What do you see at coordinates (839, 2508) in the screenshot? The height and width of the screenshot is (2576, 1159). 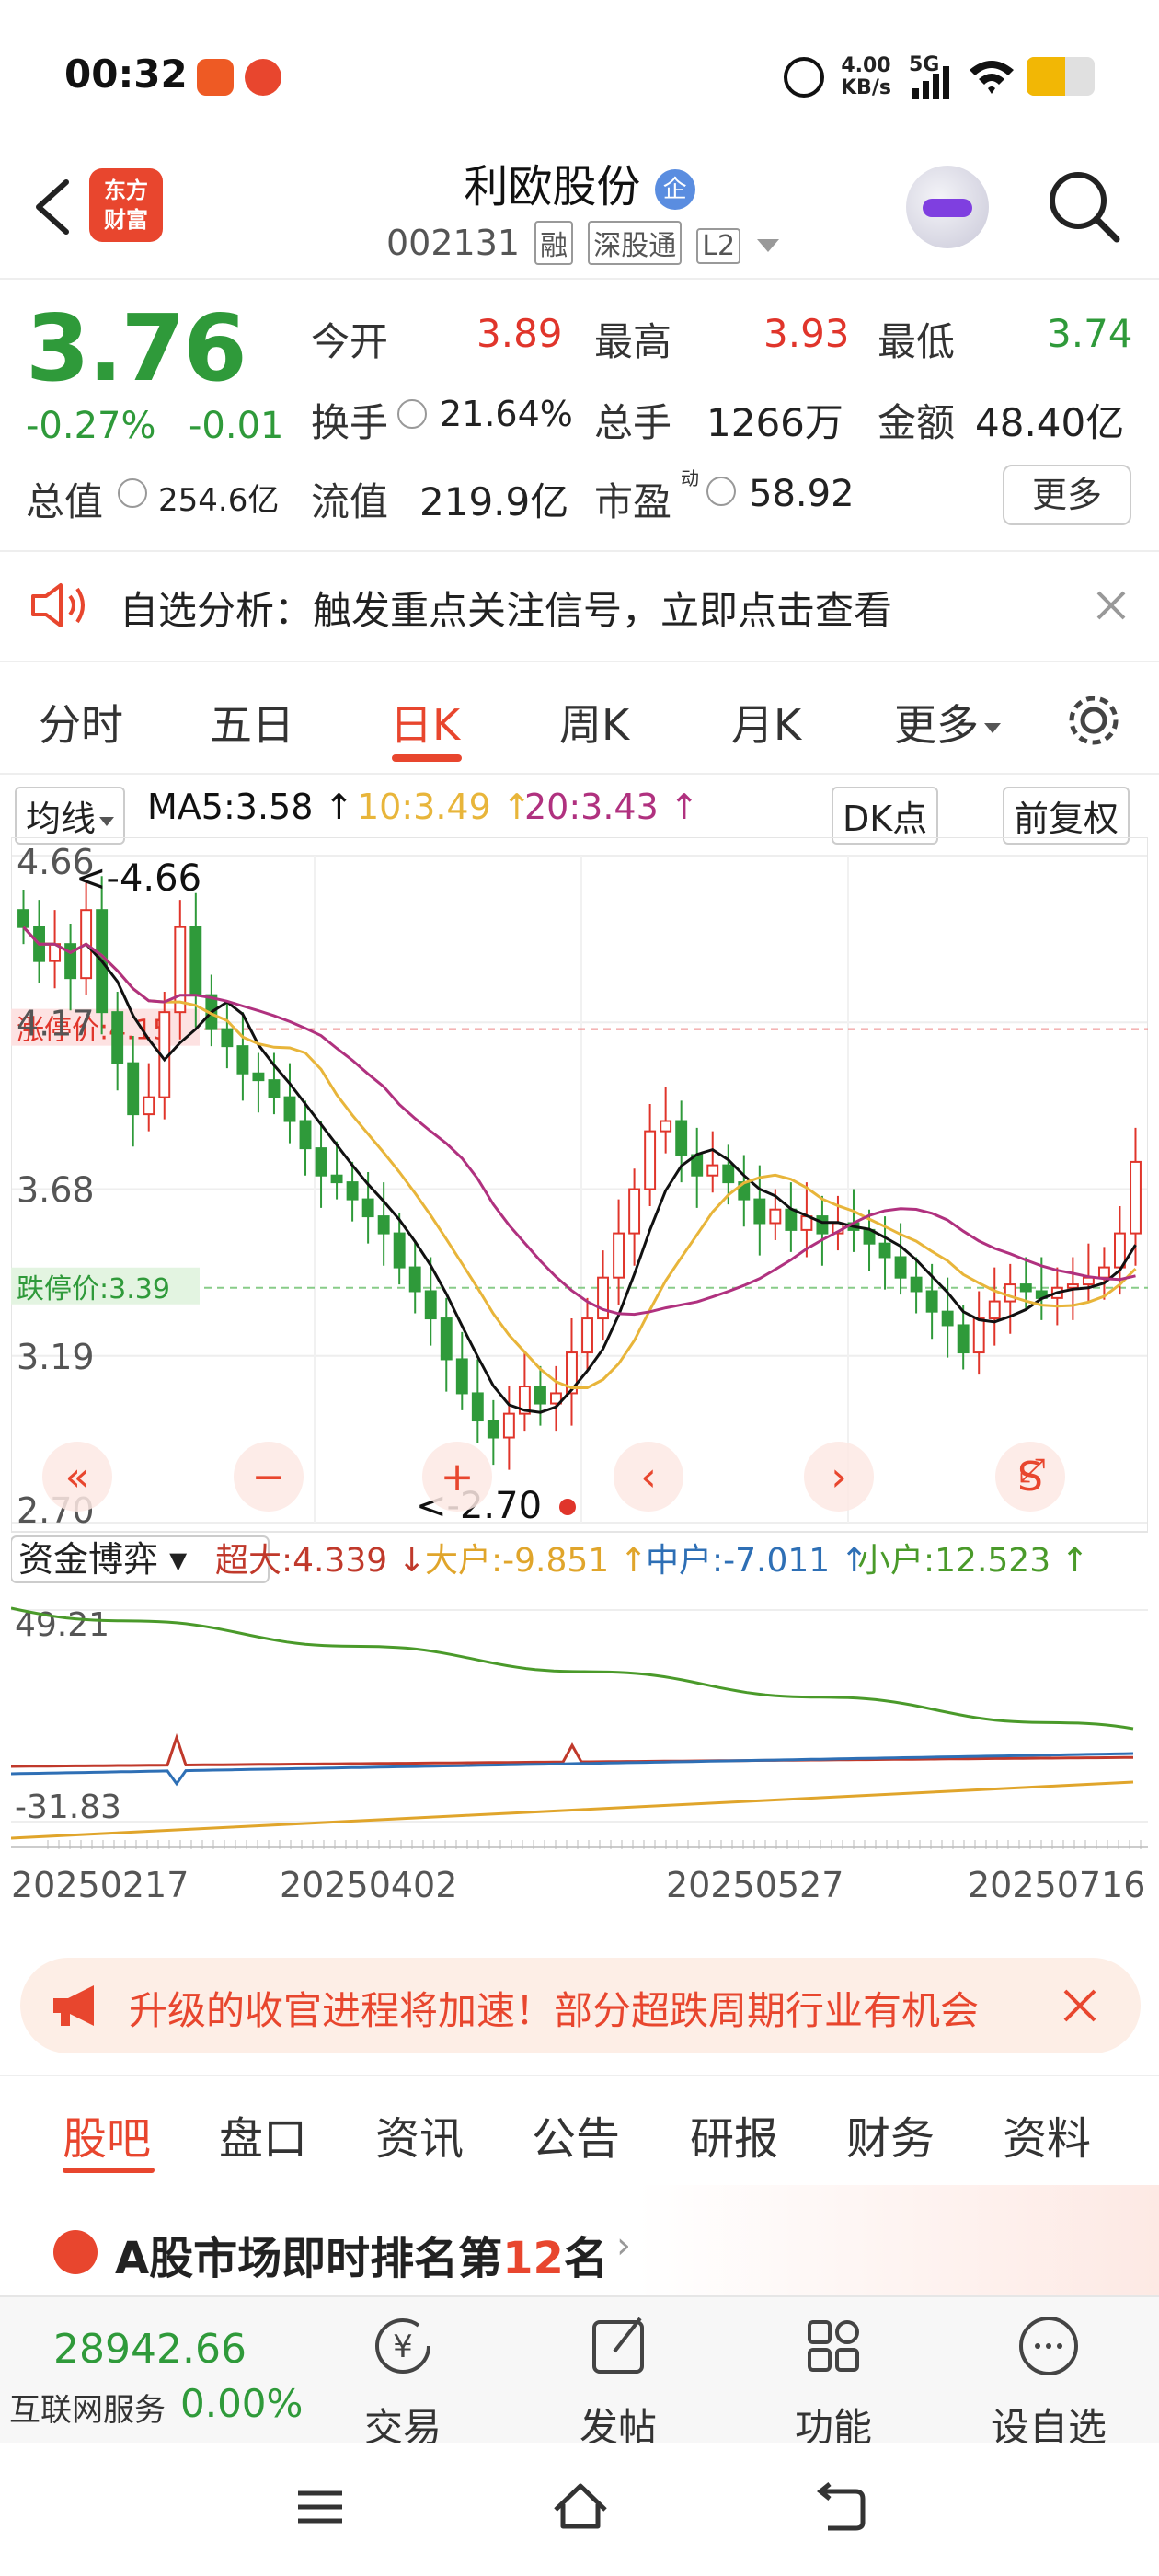 I see `back-nav-icon` at bounding box center [839, 2508].